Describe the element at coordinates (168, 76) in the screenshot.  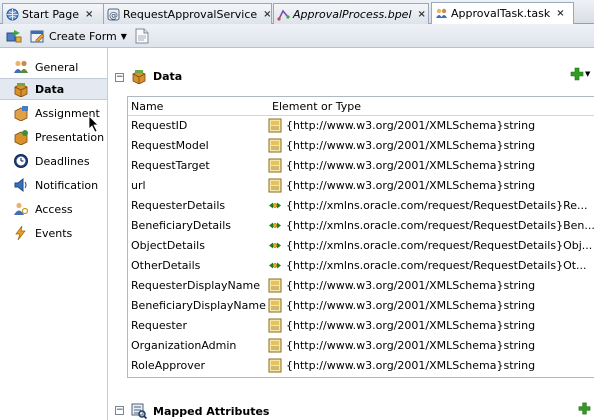
I see `data-section-title: Data` at that location.